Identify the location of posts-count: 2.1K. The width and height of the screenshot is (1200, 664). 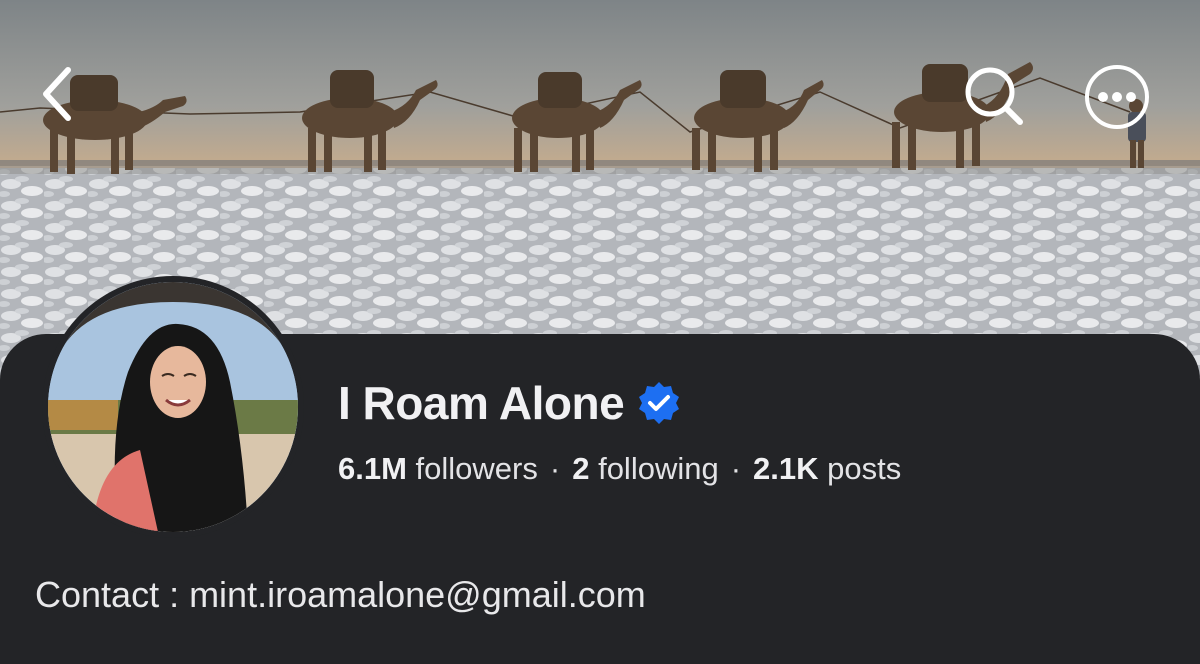
(786, 468).